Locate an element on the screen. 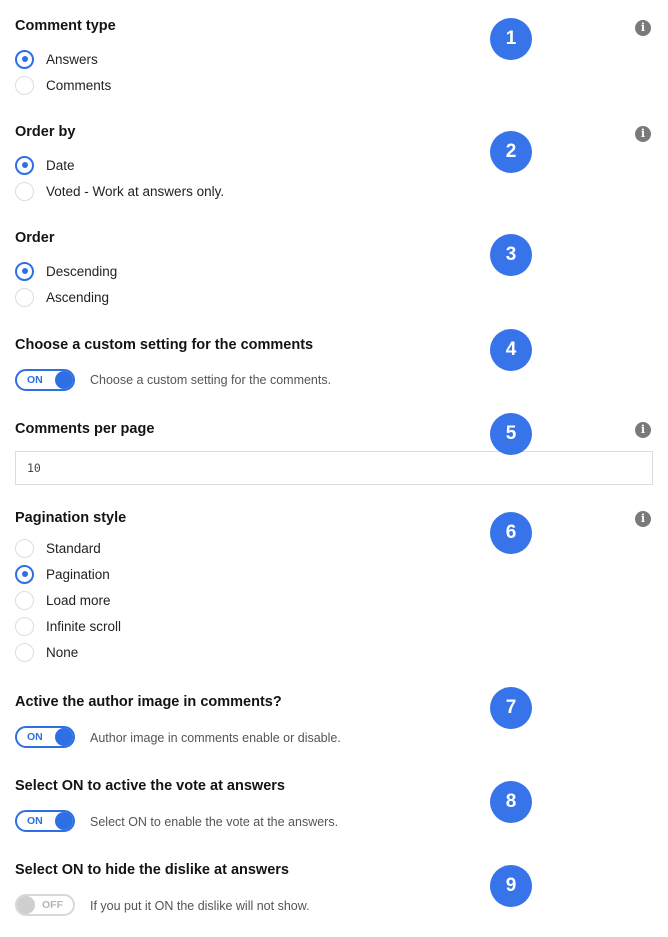 Image resolution: width=668 pixels, height=937 pixels. step-badge-8: 8 is located at coordinates (511, 802).